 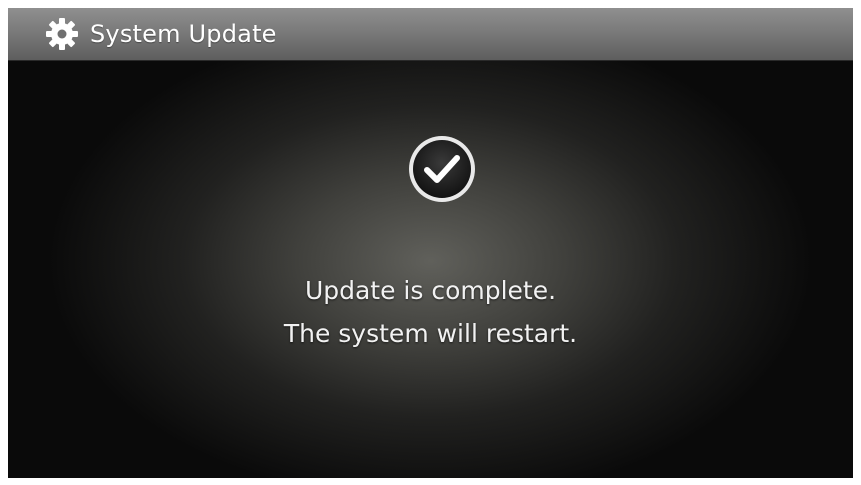 What do you see at coordinates (62, 34) in the screenshot?
I see `gear-icon` at bounding box center [62, 34].